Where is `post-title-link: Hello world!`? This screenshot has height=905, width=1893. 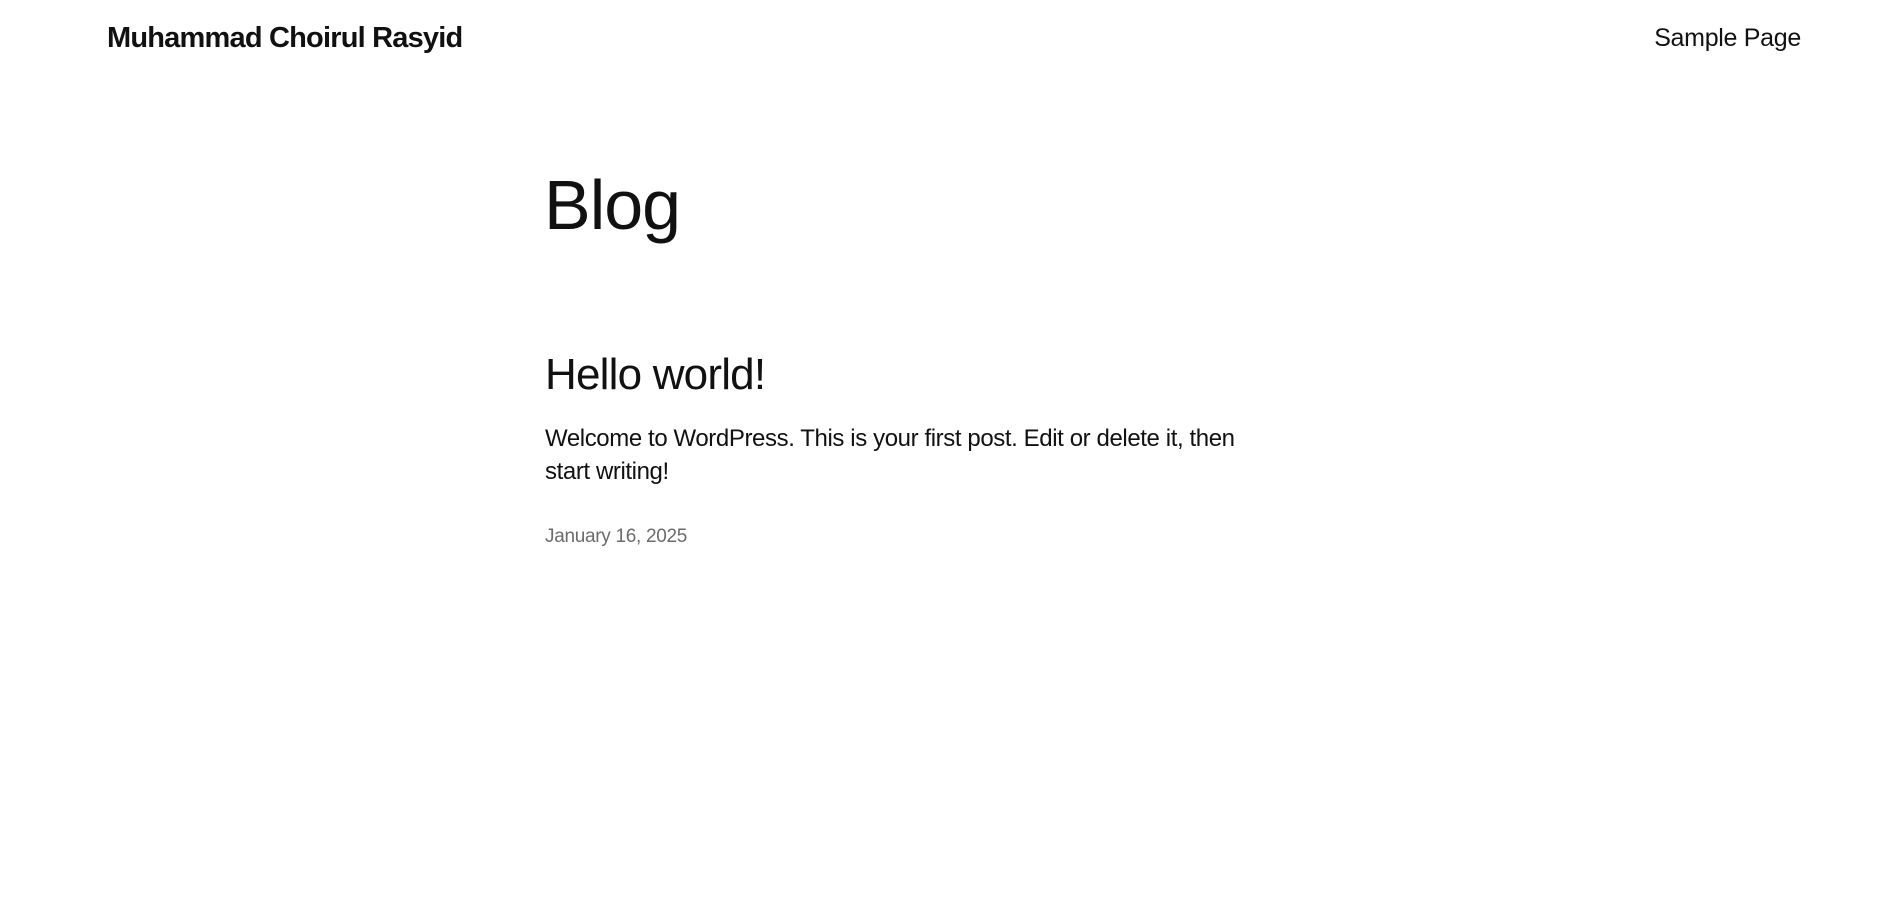
post-title-link: Hello world! is located at coordinates (655, 375).